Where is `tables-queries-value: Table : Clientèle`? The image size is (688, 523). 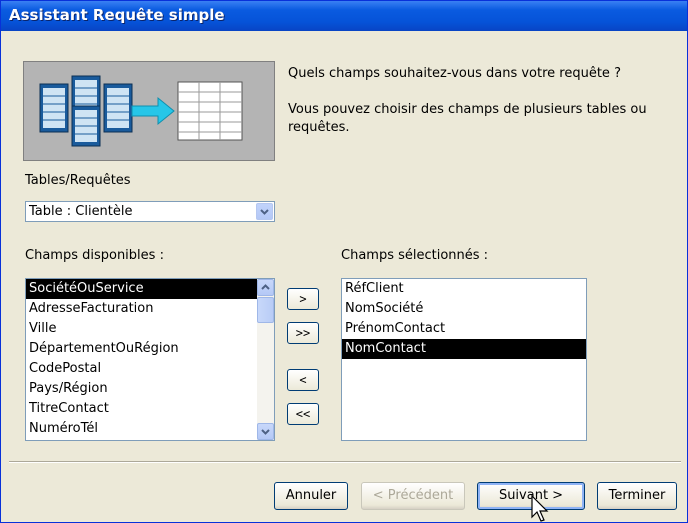
tables-queries-value: Table : Clientèle is located at coordinates (81, 211).